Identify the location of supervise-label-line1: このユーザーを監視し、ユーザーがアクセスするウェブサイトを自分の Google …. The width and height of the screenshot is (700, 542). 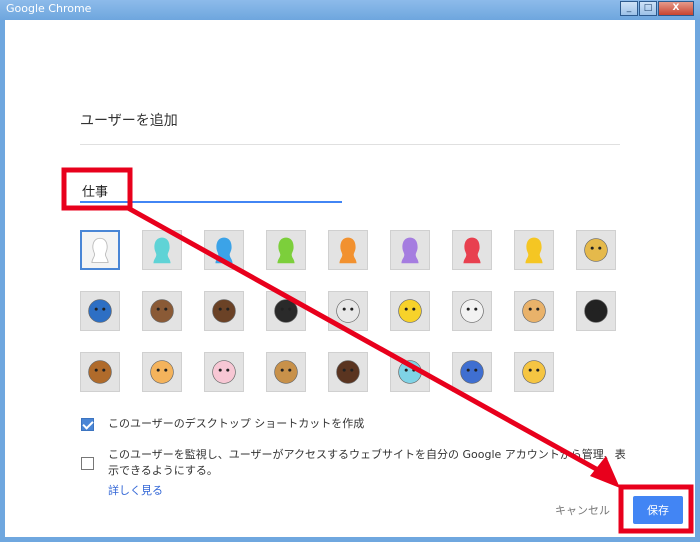
(367, 454).